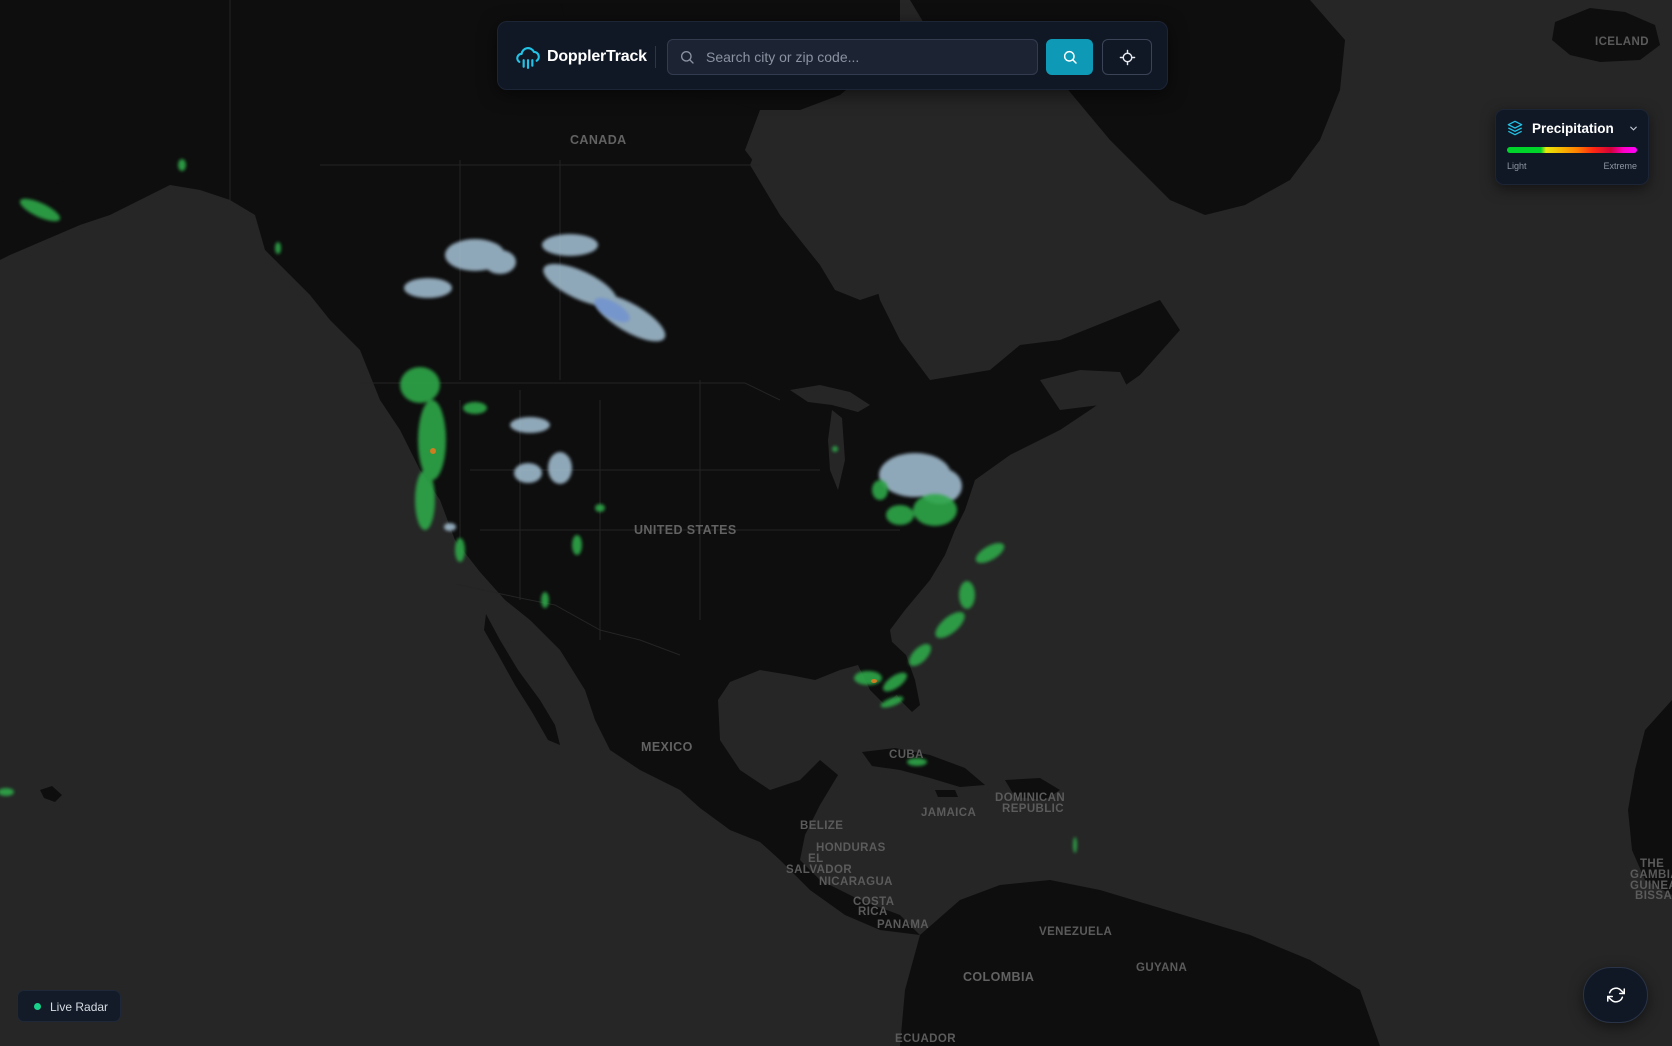 The width and height of the screenshot is (1672, 1046). What do you see at coordinates (1515, 128) in the screenshot?
I see `layers-icon` at bounding box center [1515, 128].